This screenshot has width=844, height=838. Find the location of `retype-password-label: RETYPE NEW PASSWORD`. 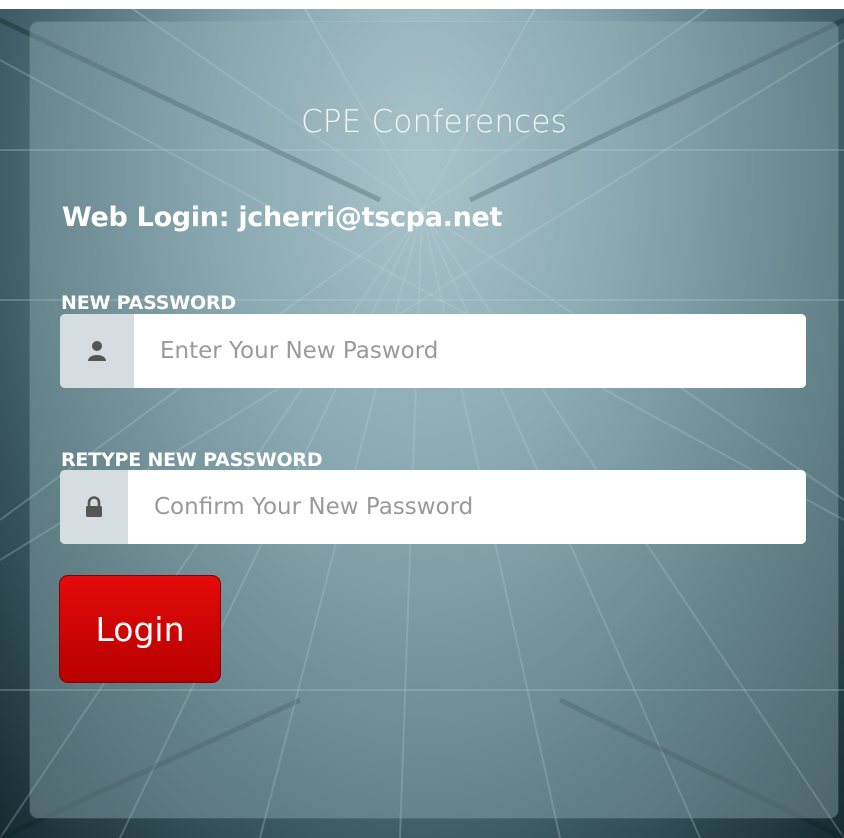

retype-password-label: RETYPE NEW PASSWORD is located at coordinates (192, 460).